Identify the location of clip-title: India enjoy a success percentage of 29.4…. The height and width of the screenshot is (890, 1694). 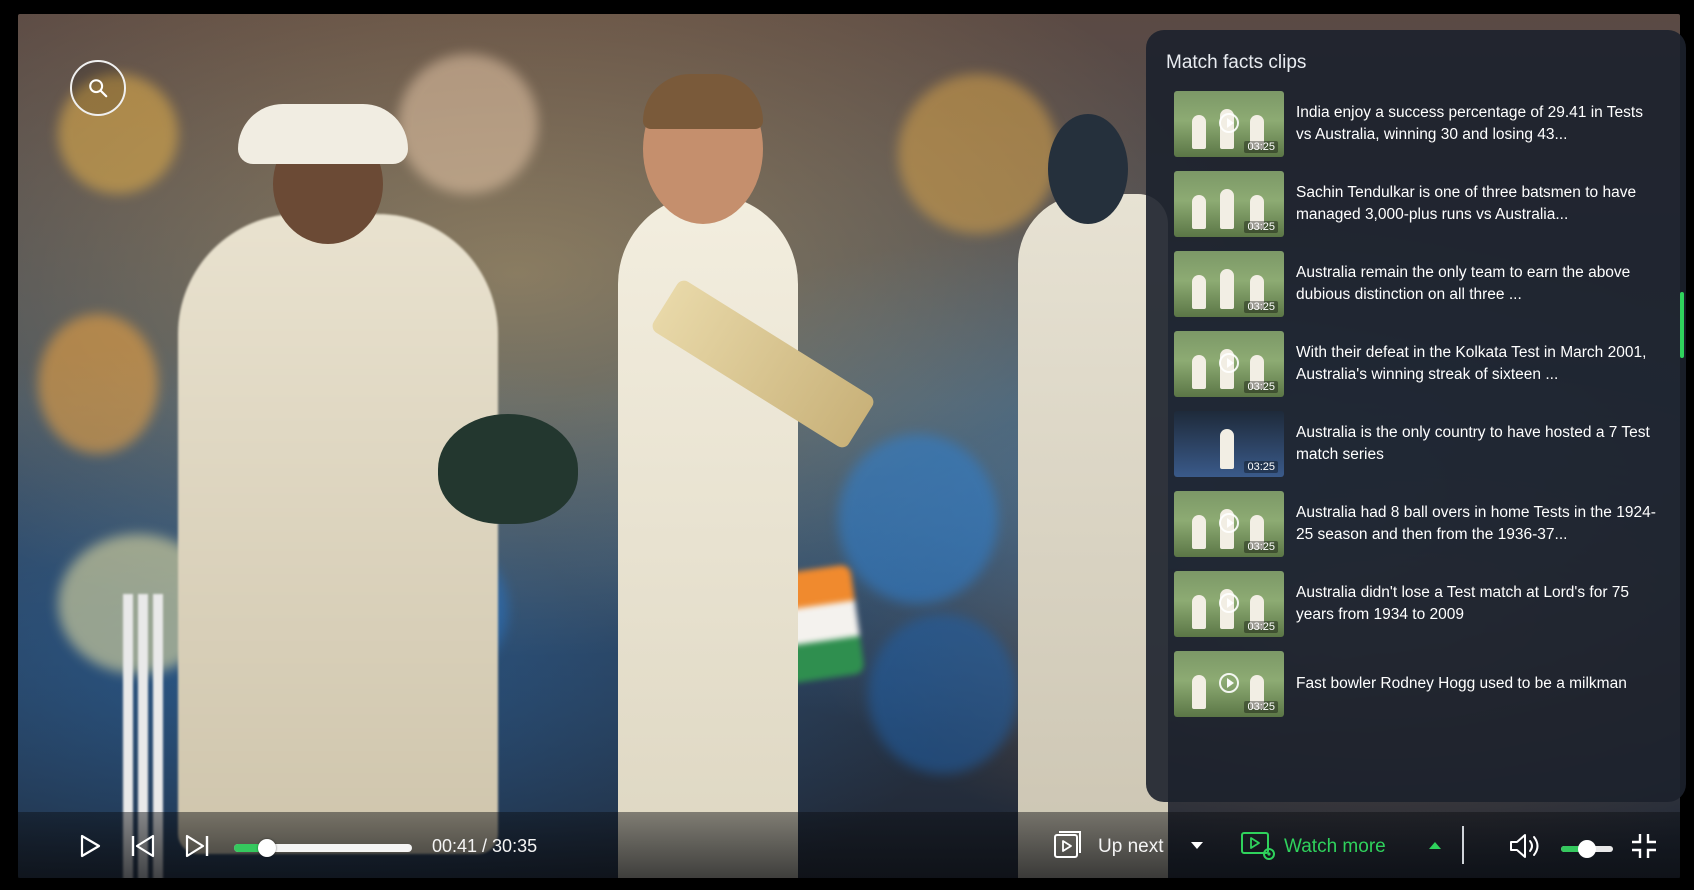
(1469, 123).